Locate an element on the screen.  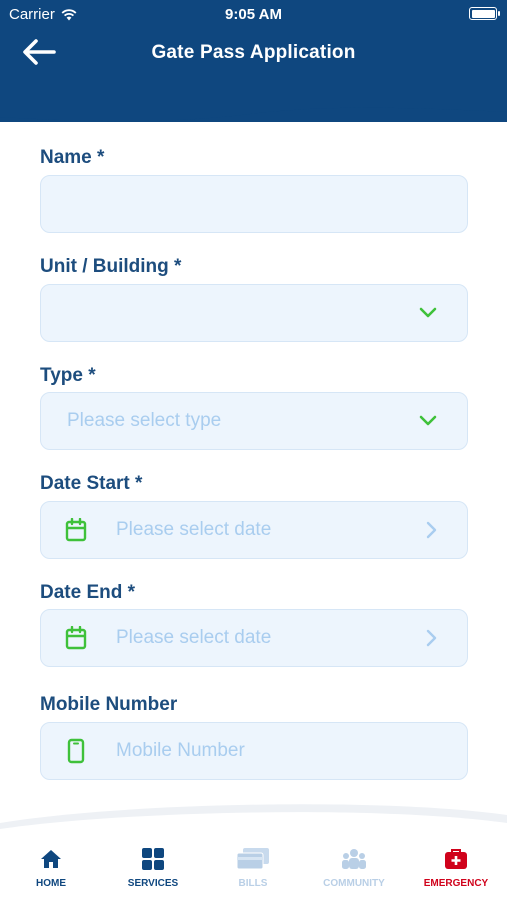
mobile-placeholder: Mobile Number is located at coordinates (180, 750).